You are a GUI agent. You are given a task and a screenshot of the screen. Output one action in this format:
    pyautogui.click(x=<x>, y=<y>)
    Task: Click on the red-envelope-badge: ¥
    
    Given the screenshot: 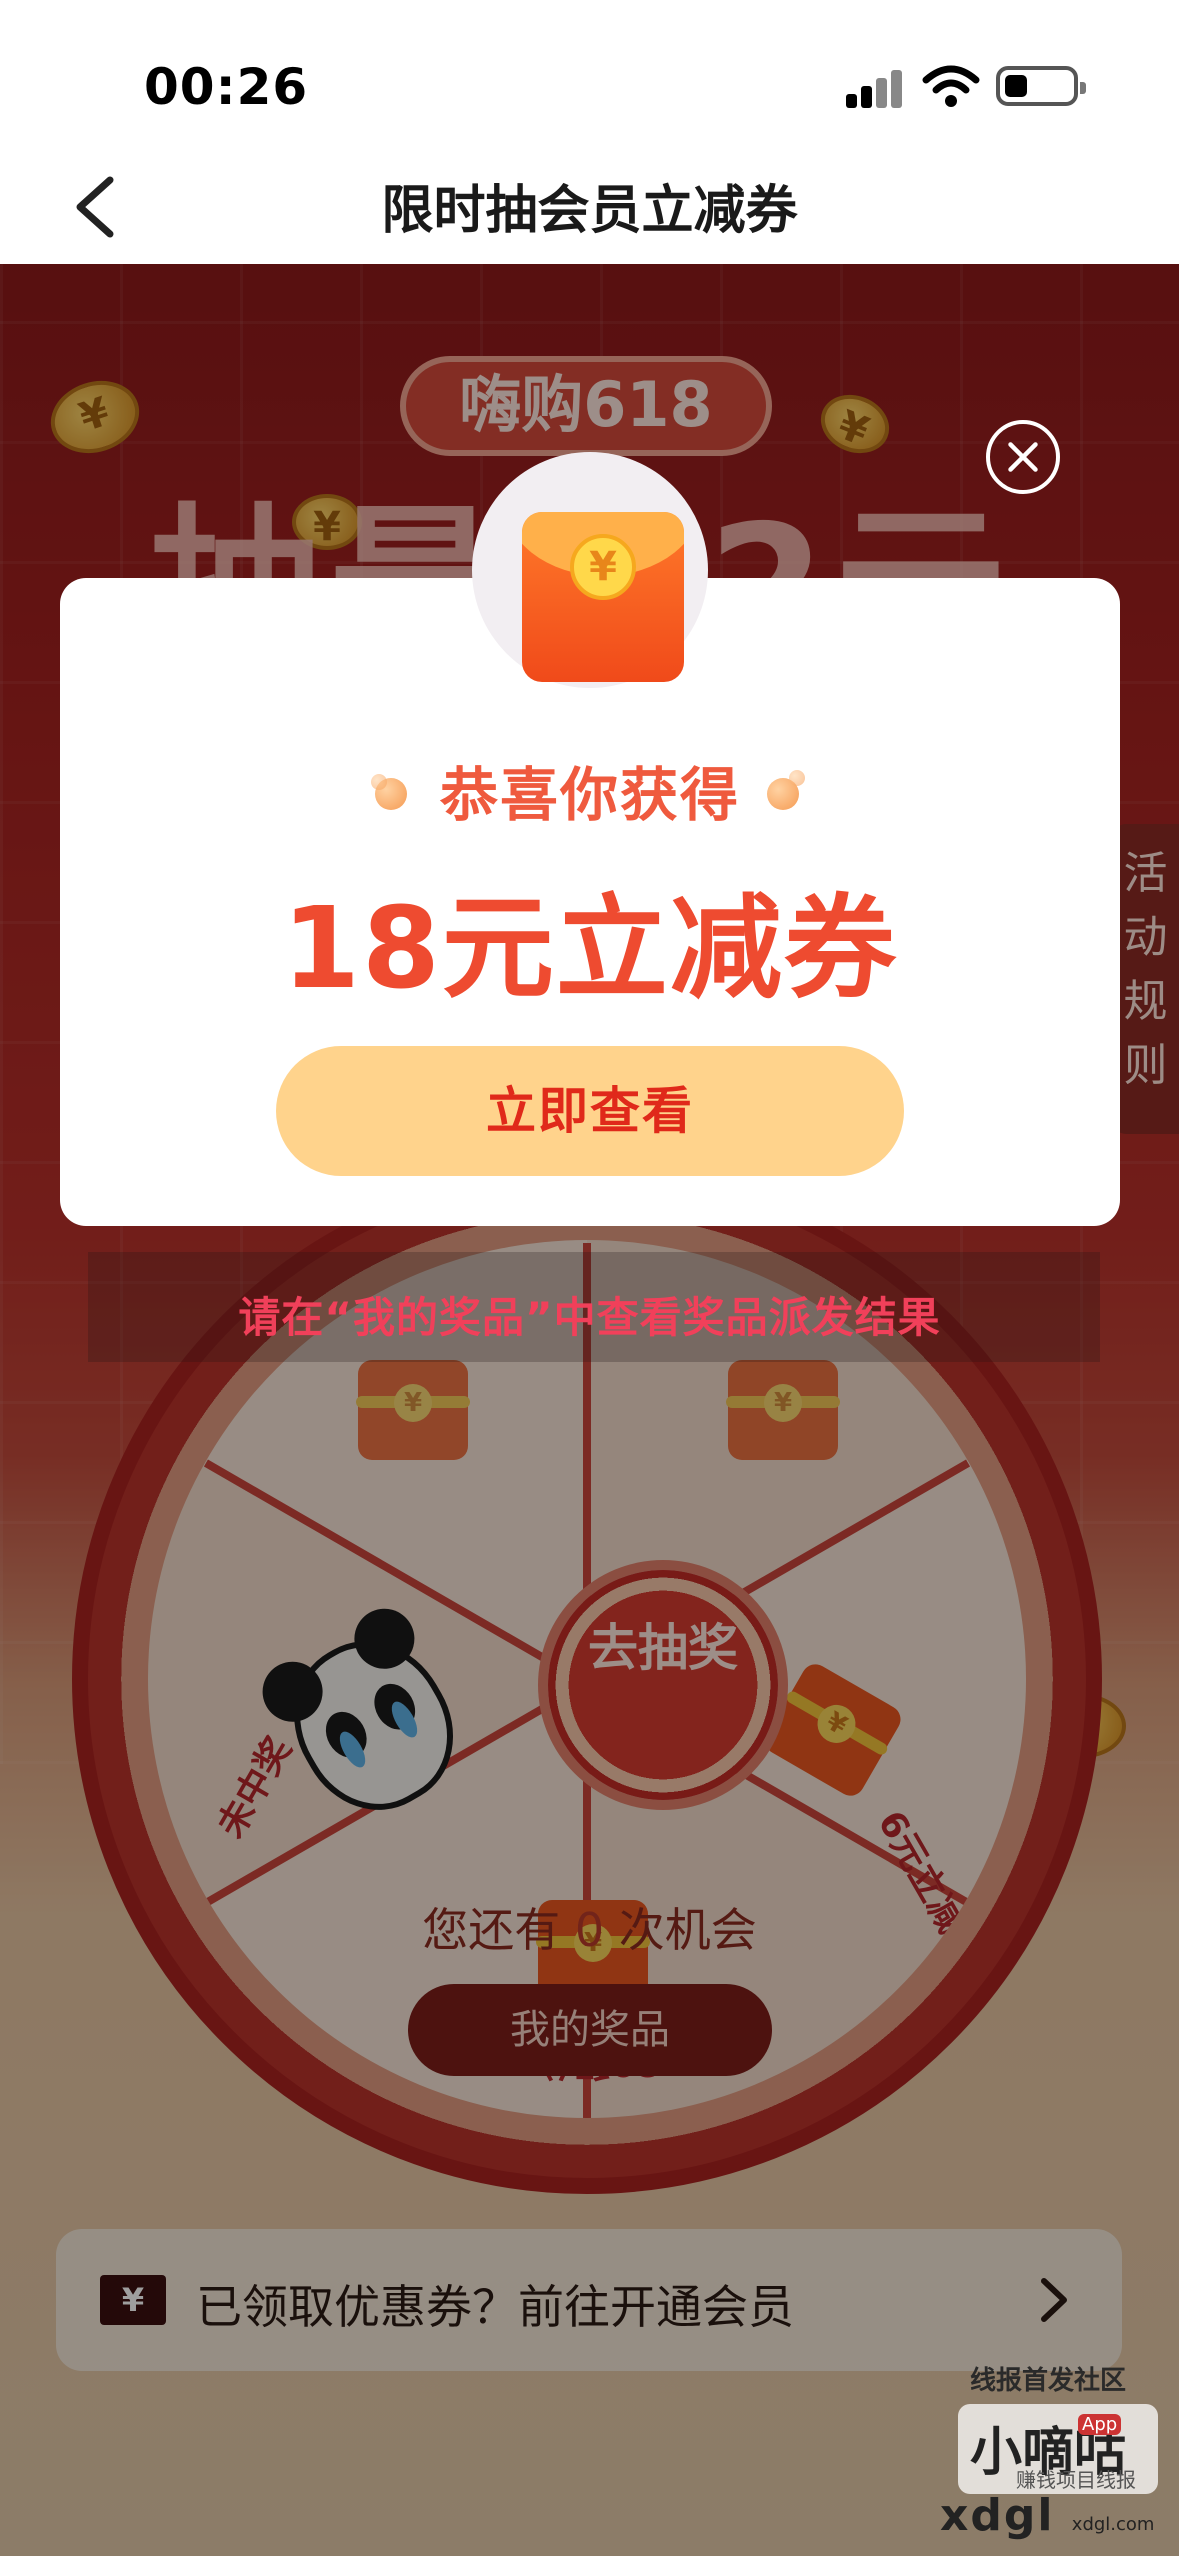 What is the action you would take?
    pyautogui.click(x=590, y=570)
    